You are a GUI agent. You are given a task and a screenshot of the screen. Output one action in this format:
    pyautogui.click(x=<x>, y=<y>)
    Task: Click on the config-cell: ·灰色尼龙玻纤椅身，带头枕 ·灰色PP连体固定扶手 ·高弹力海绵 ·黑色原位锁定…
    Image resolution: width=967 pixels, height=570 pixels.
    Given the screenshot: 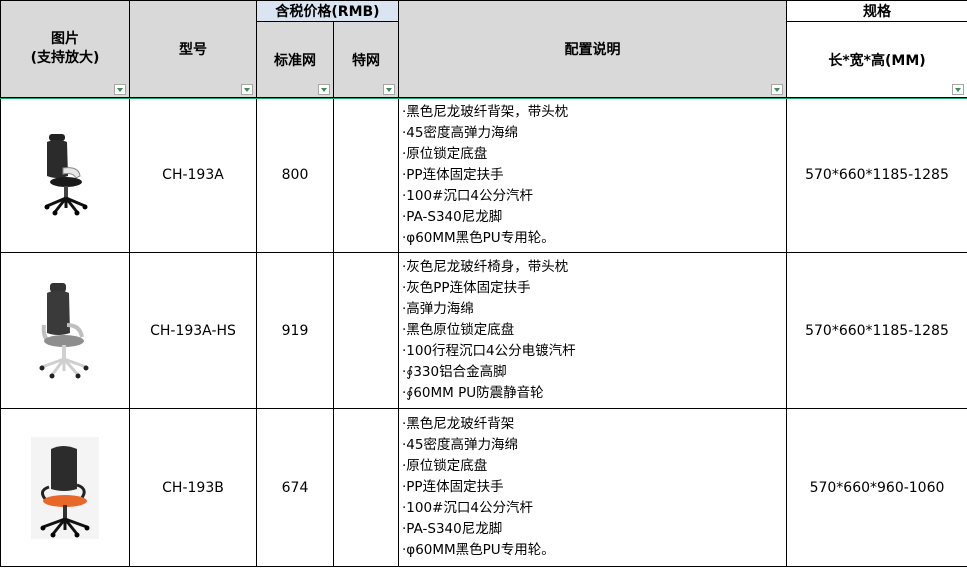 What is the action you would take?
    pyautogui.click(x=592, y=330)
    